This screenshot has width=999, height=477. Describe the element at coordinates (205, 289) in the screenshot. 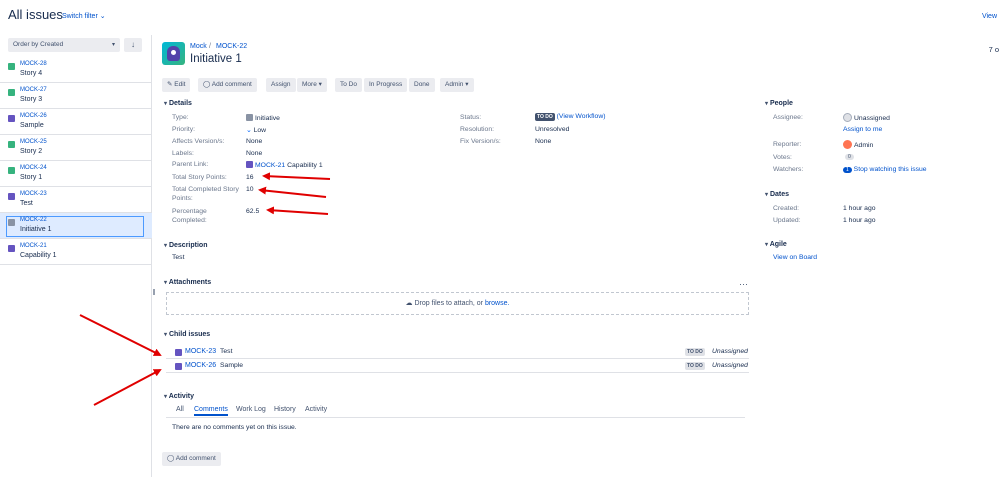

I see `annotation-arrows` at that location.